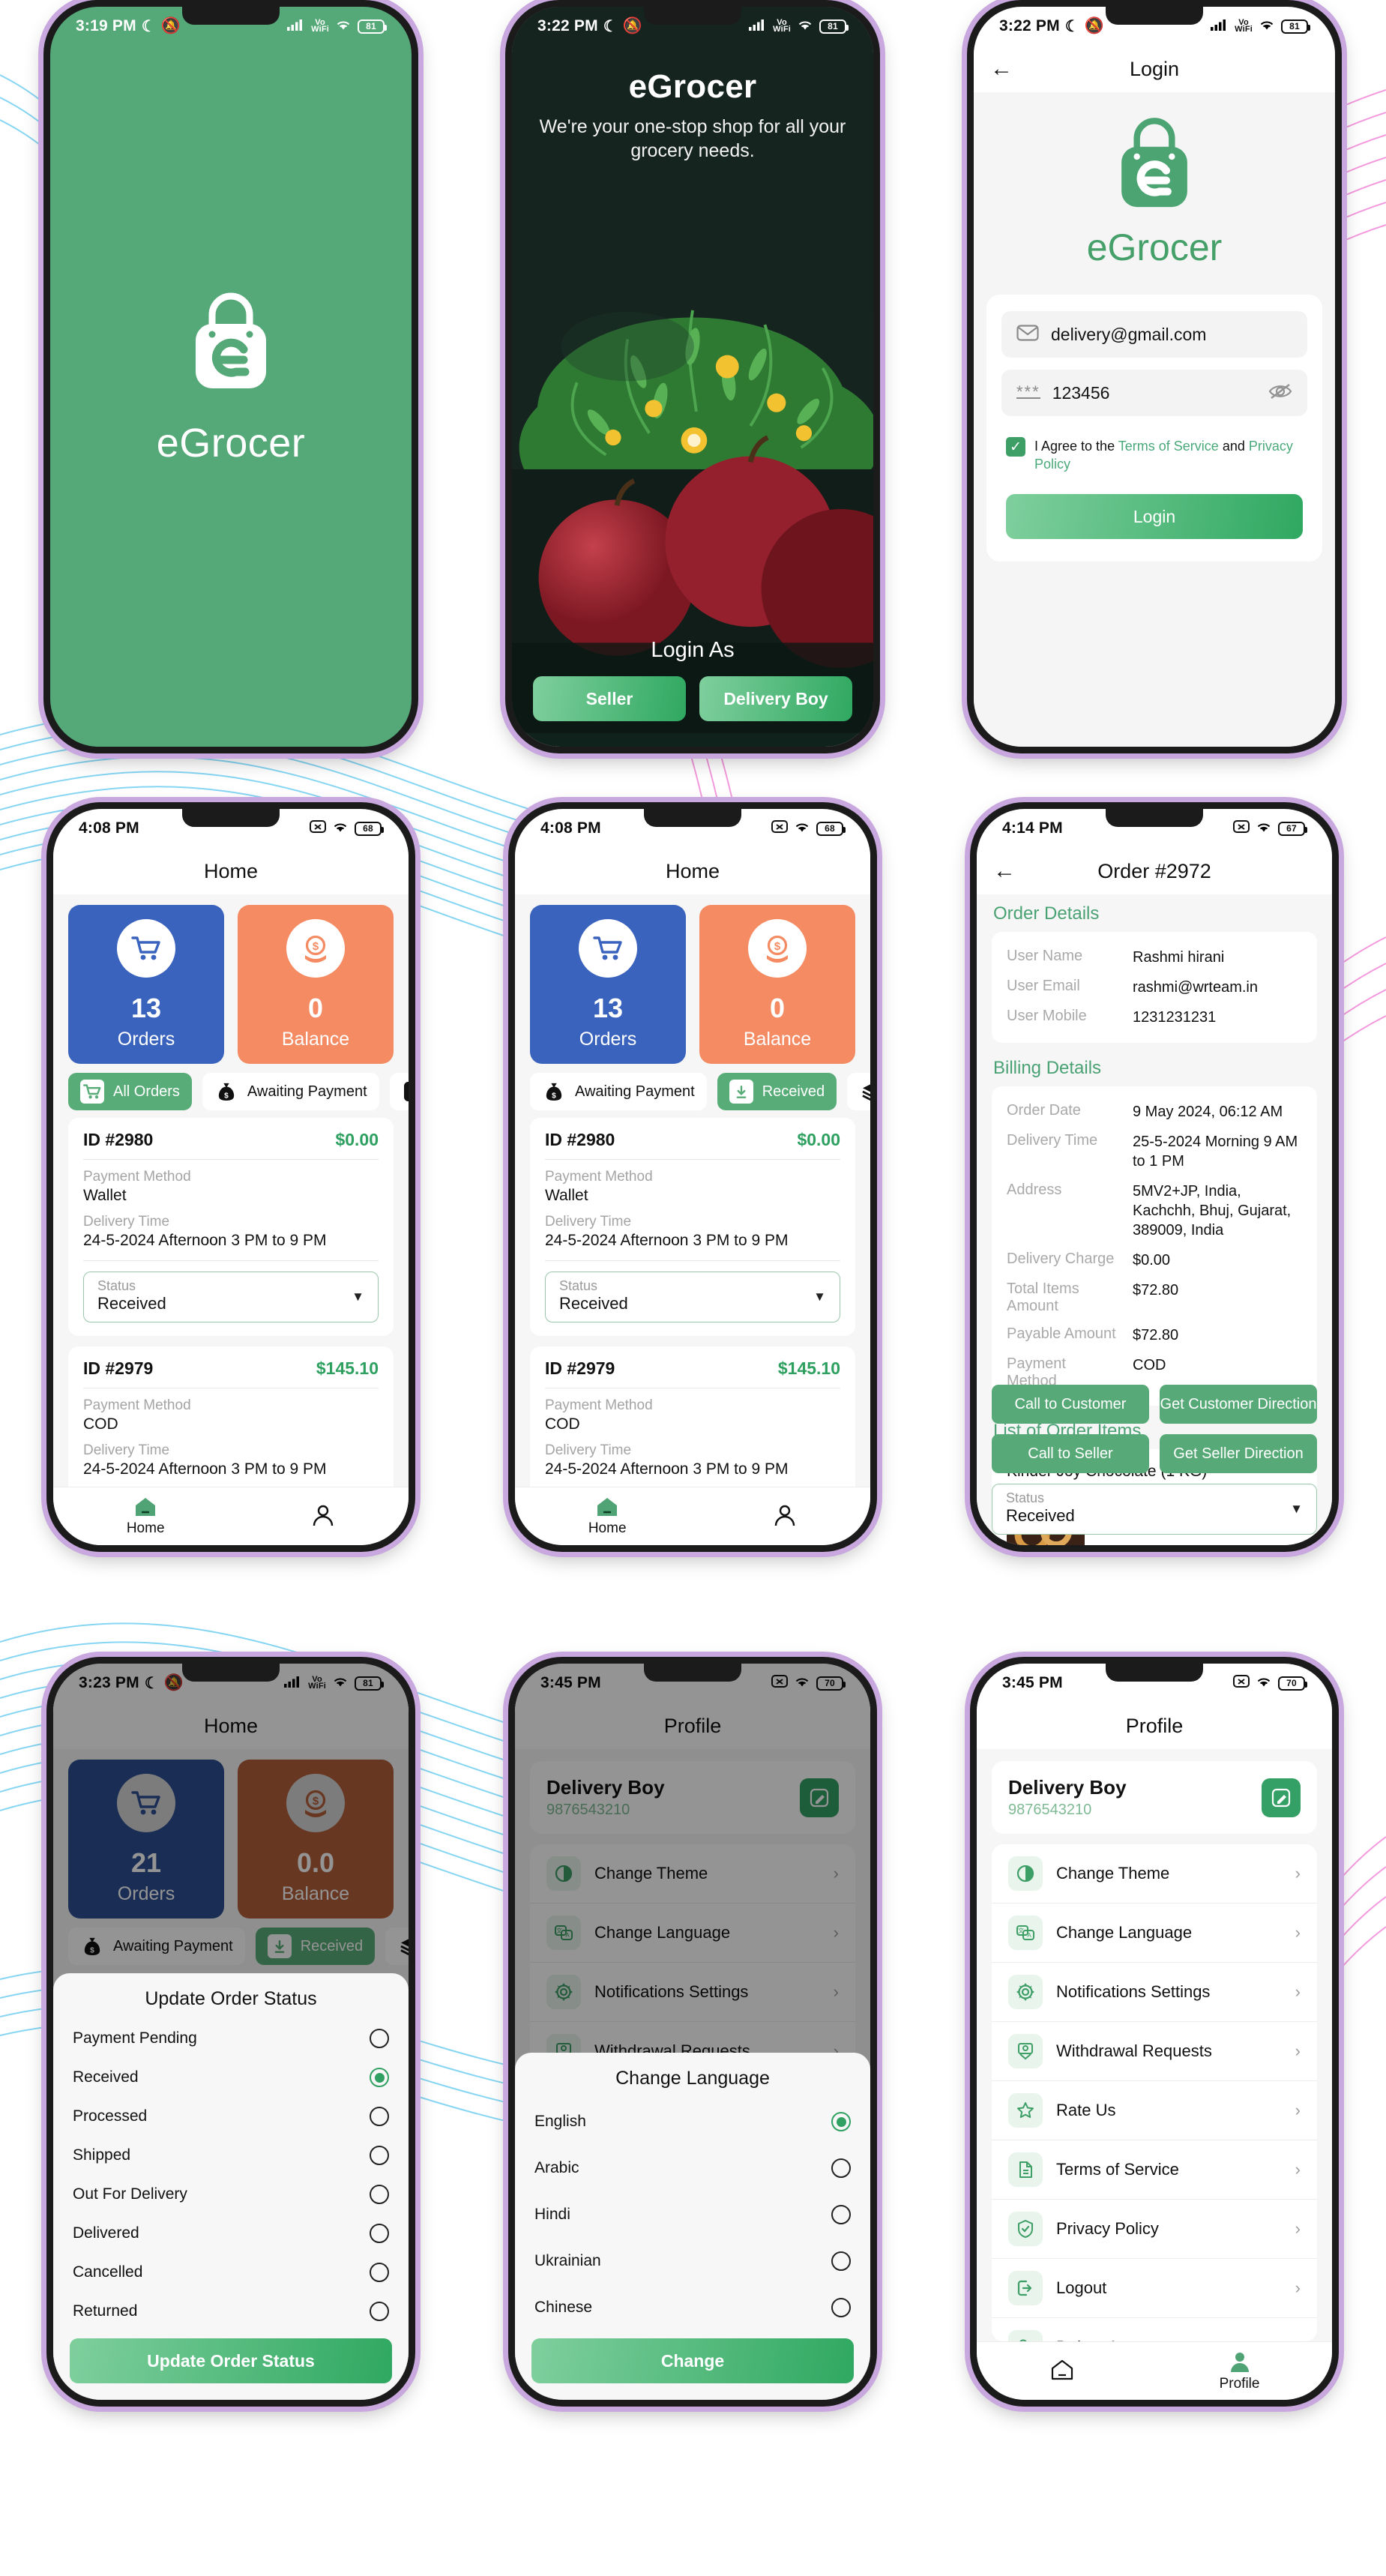 The height and width of the screenshot is (2576, 1386). What do you see at coordinates (1154, 2289) in the screenshot?
I see `menu-item-logout: Logout ›` at bounding box center [1154, 2289].